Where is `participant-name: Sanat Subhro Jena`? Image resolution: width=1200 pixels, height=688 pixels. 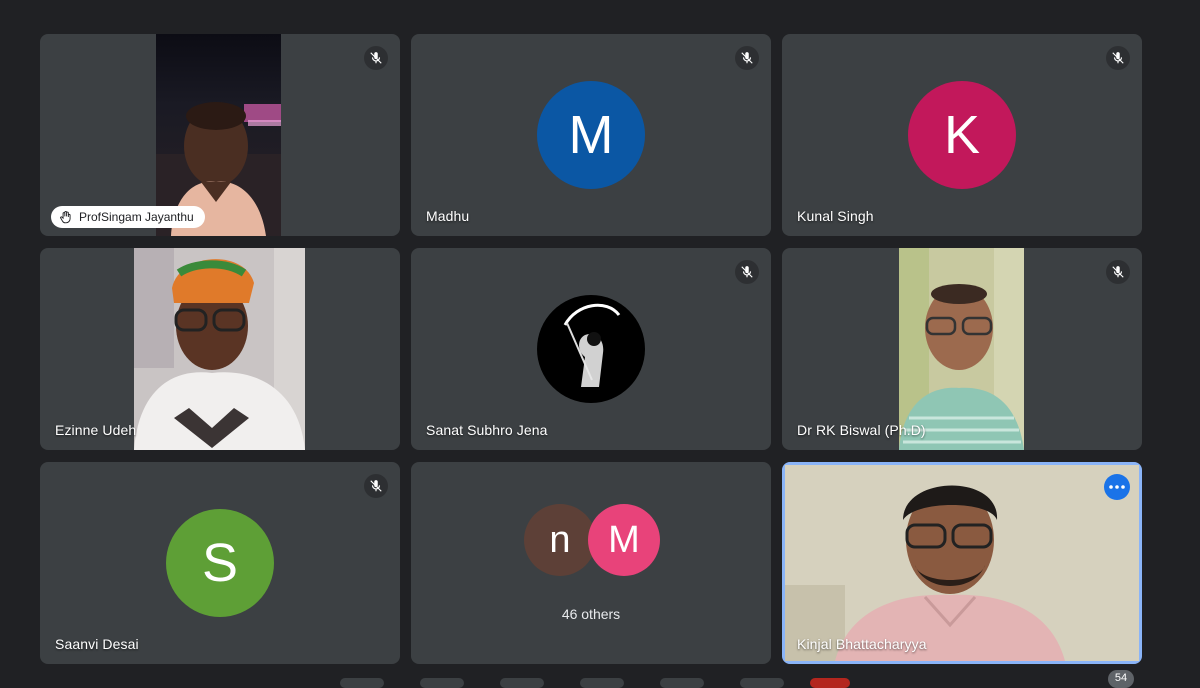
participant-name: Sanat Subhro Jena is located at coordinates (487, 430).